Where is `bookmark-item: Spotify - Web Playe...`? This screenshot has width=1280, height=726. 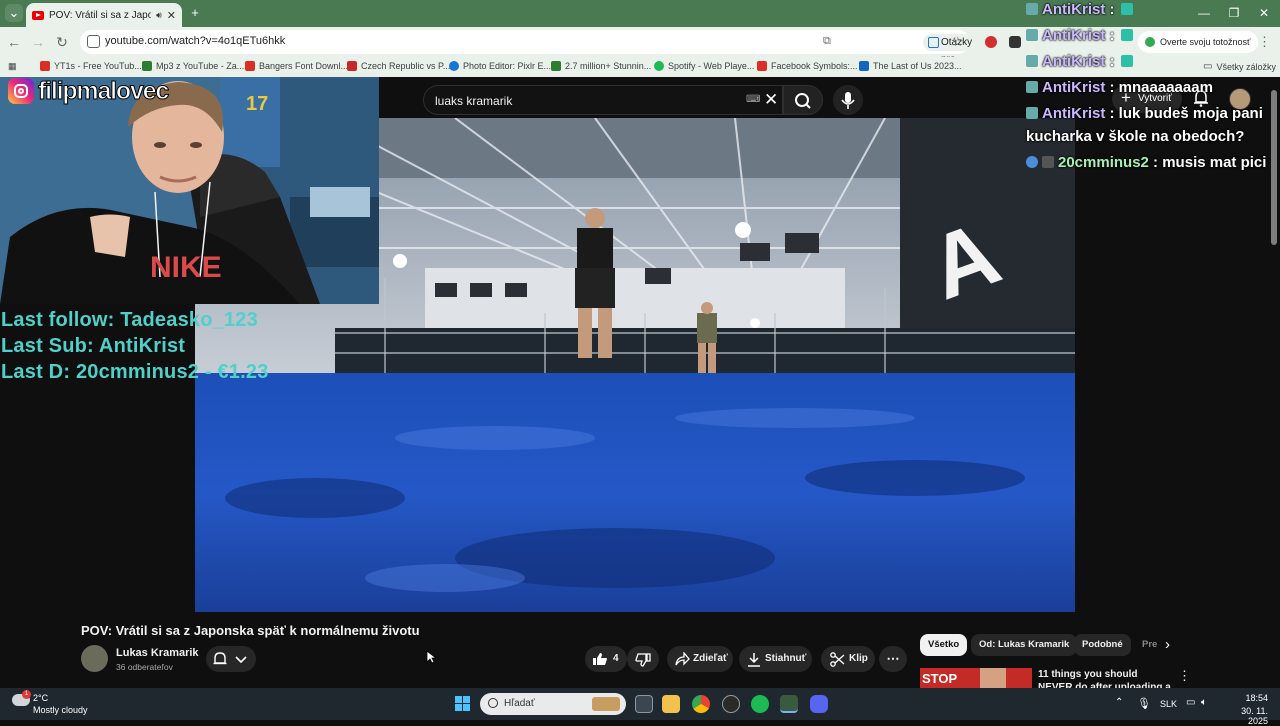 bookmark-item: Spotify - Web Playe... is located at coordinates (704, 66).